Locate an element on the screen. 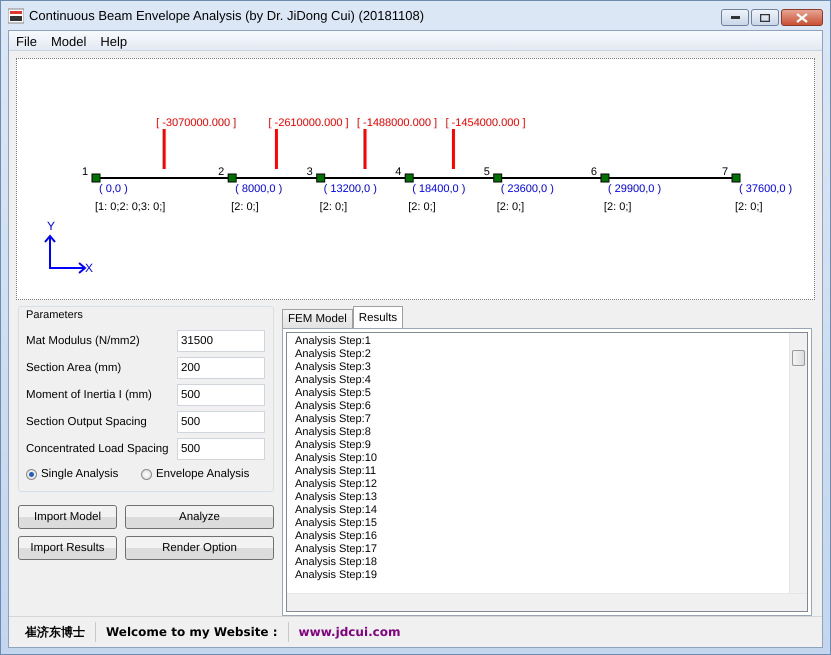  group-title: Parameters is located at coordinates (55, 315).